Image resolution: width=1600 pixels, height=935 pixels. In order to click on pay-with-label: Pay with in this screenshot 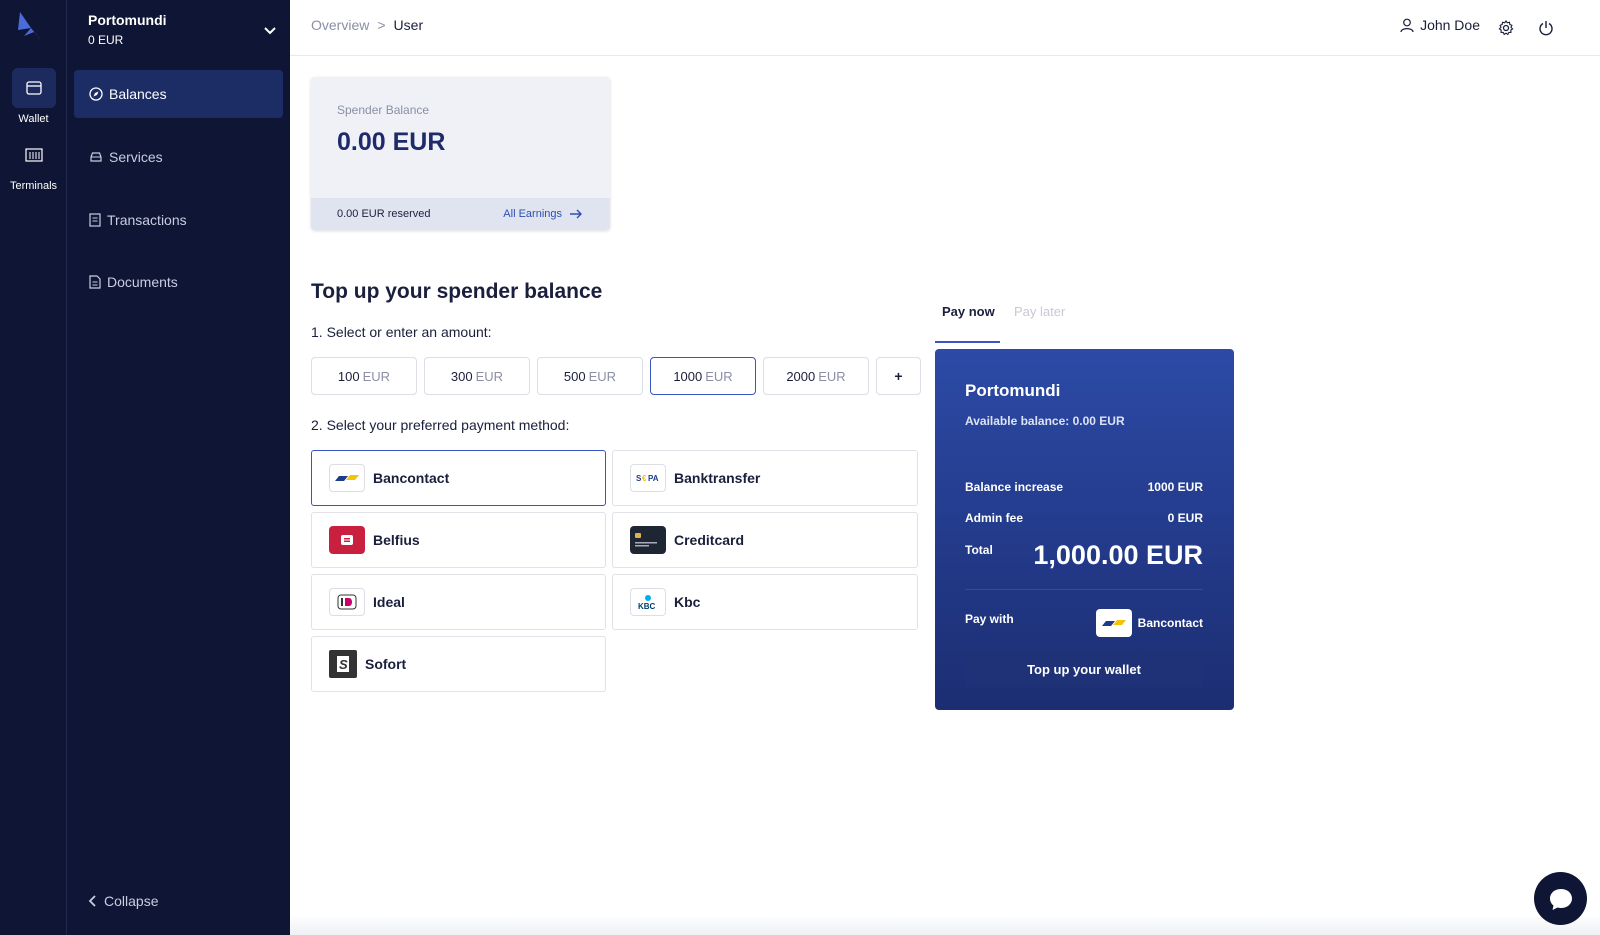, I will do `click(989, 619)`.